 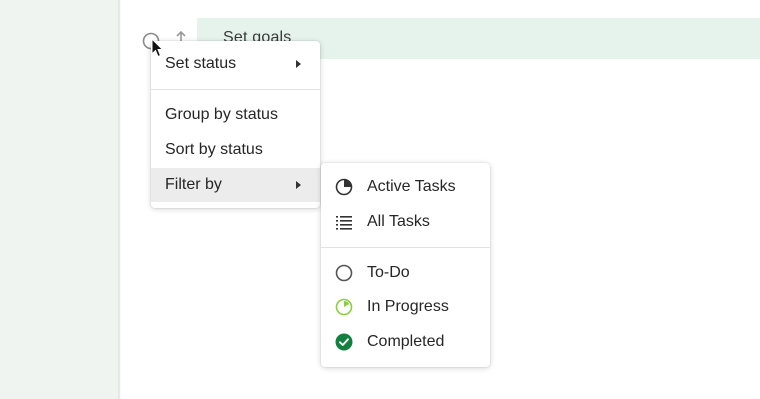 What do you see at coordinates (344, 342) in the screenshot?
I see `check-circle-icon` at bounding box center [344, 342].